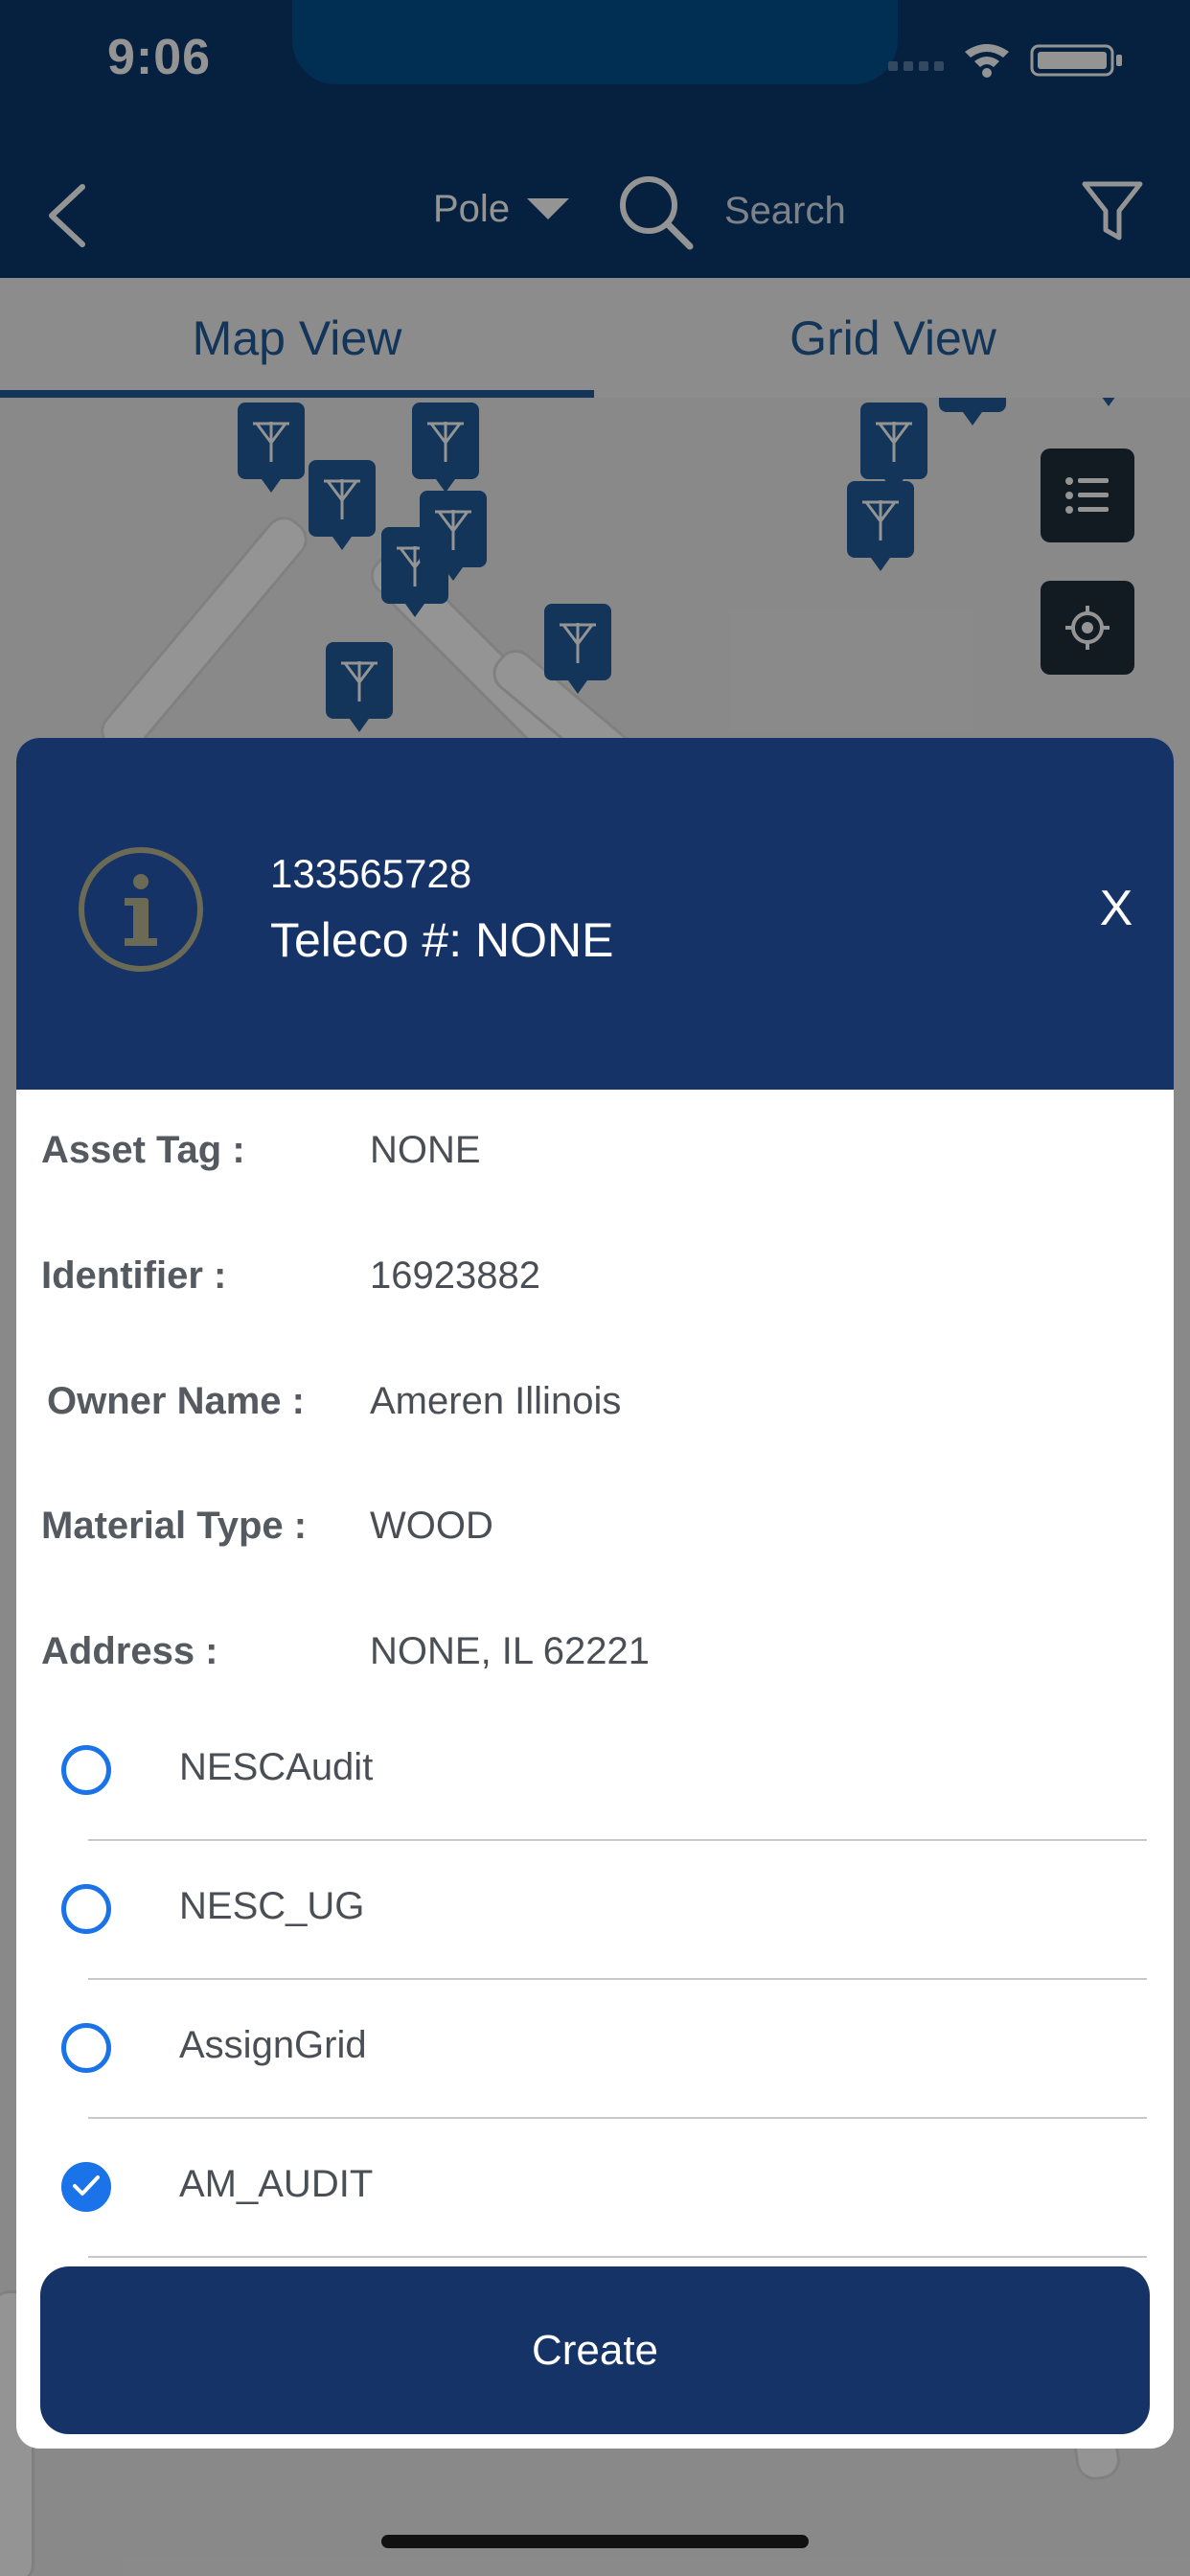  What do you see at coordinates (595, 1771) in the screenshot?
I see `option-nescaudit: NESCAudit` at bounding box center [595, 1771].